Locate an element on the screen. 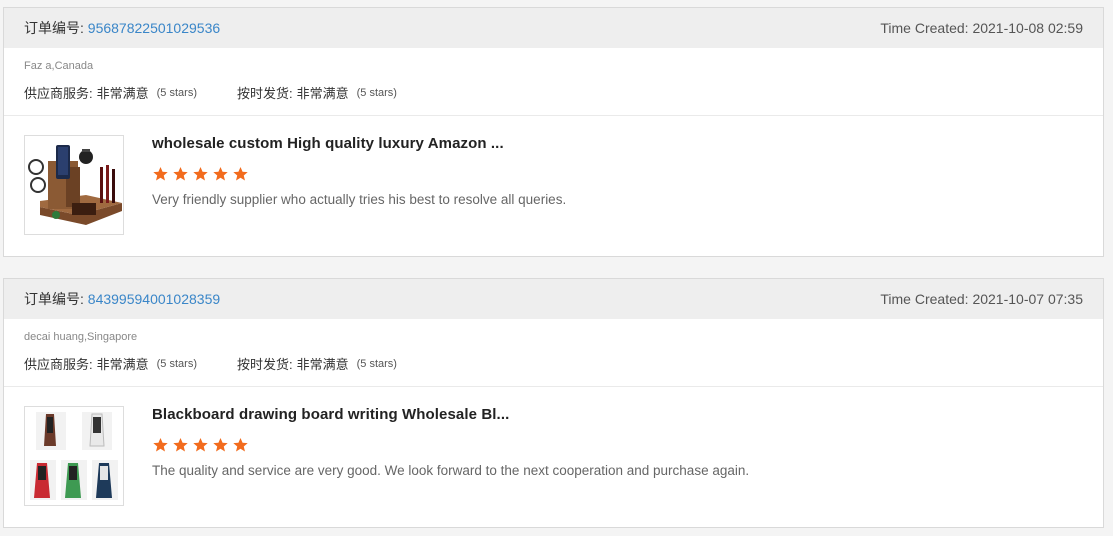 The height and width of the screenshot is (536, 1113). order-info: 订单编号: 95687822501029536 is located at coordinates (122, 28).